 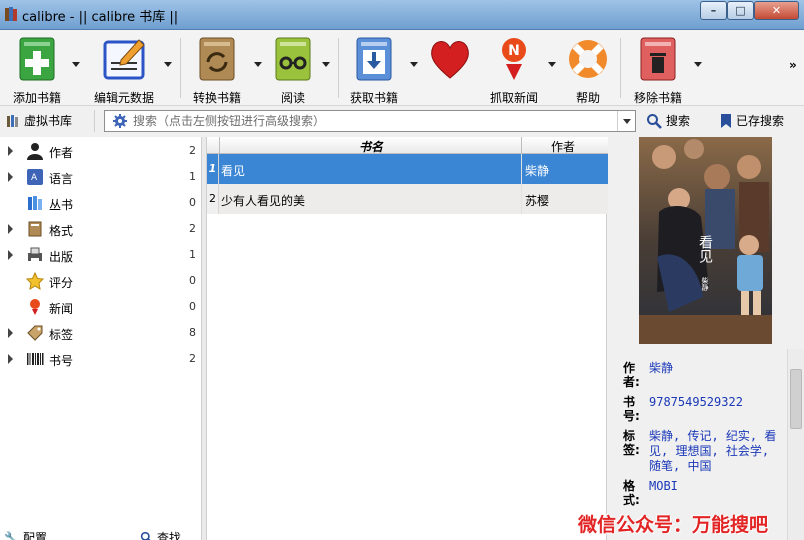 What do you see at coordinates (678, 121) in the screenshot?
I see `search-button-label: 搜索` at bounding box center [678, 121].